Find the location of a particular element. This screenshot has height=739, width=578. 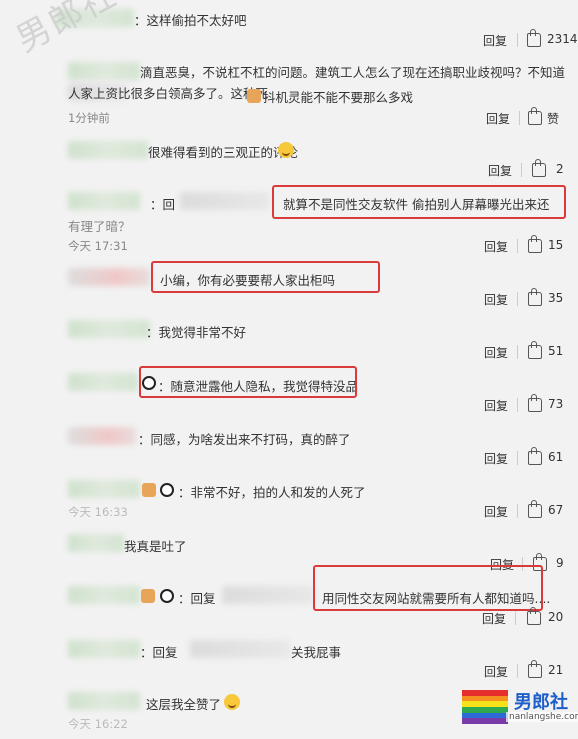

like-count: 20 is located at coordinates (556, 617).